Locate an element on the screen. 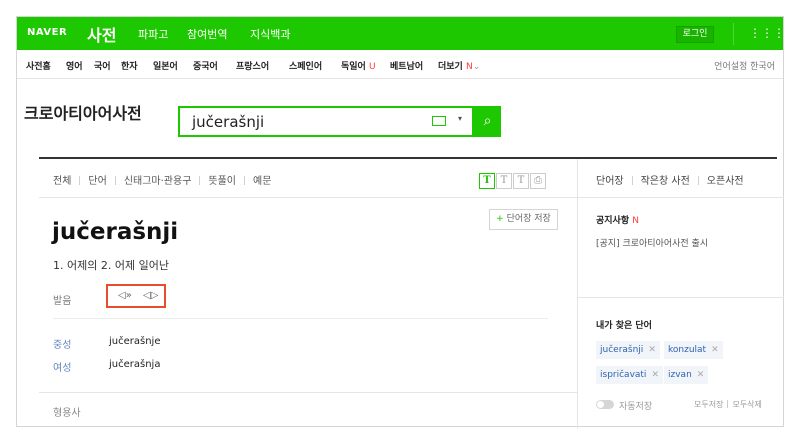 This screenshot has height=443, width=800. lang-home: 사전홈 is located at coordinates (38, 65).